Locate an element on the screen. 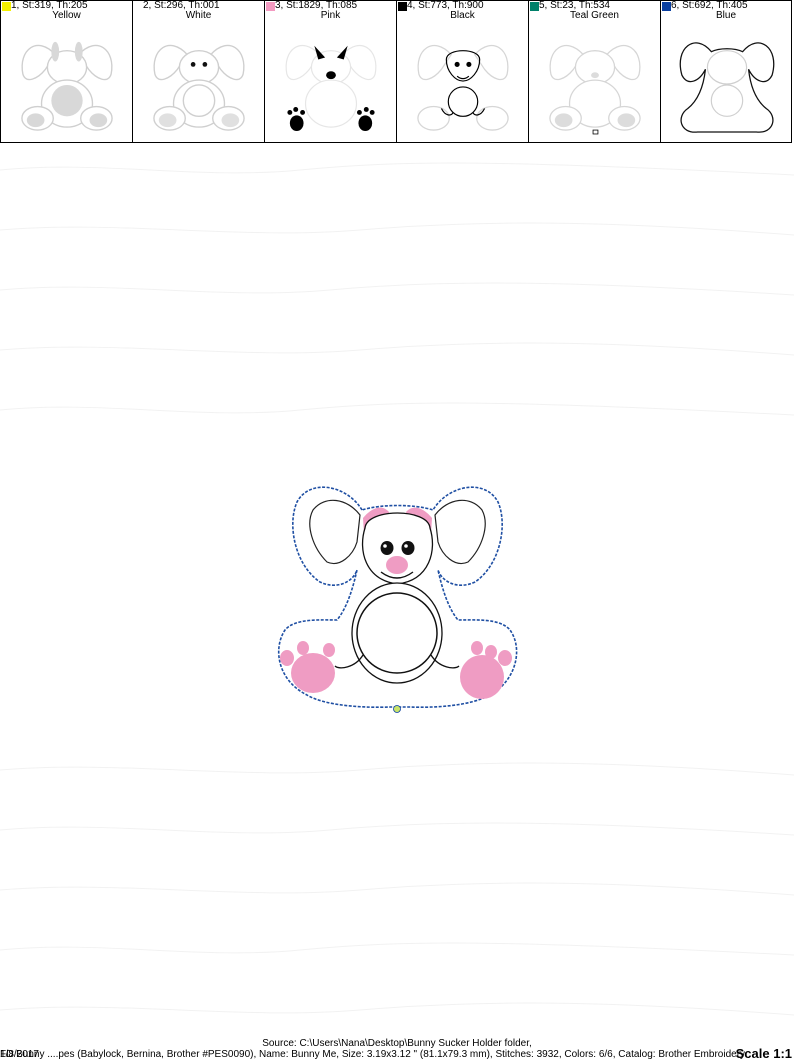  color-name: Pink is located at coordinates (330, 15).